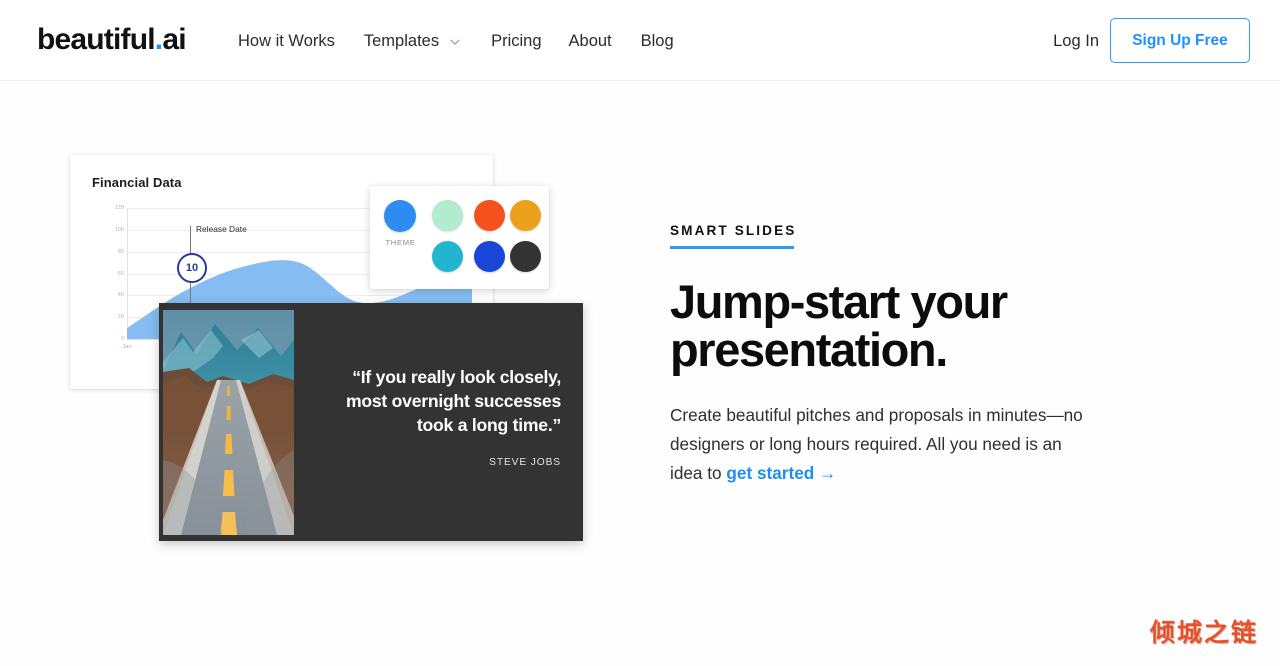 The image size is (1280, 666). Describe the element at coordinates (120, 317) in the screenshot. I see `y-axis-tick: 20` at that location.